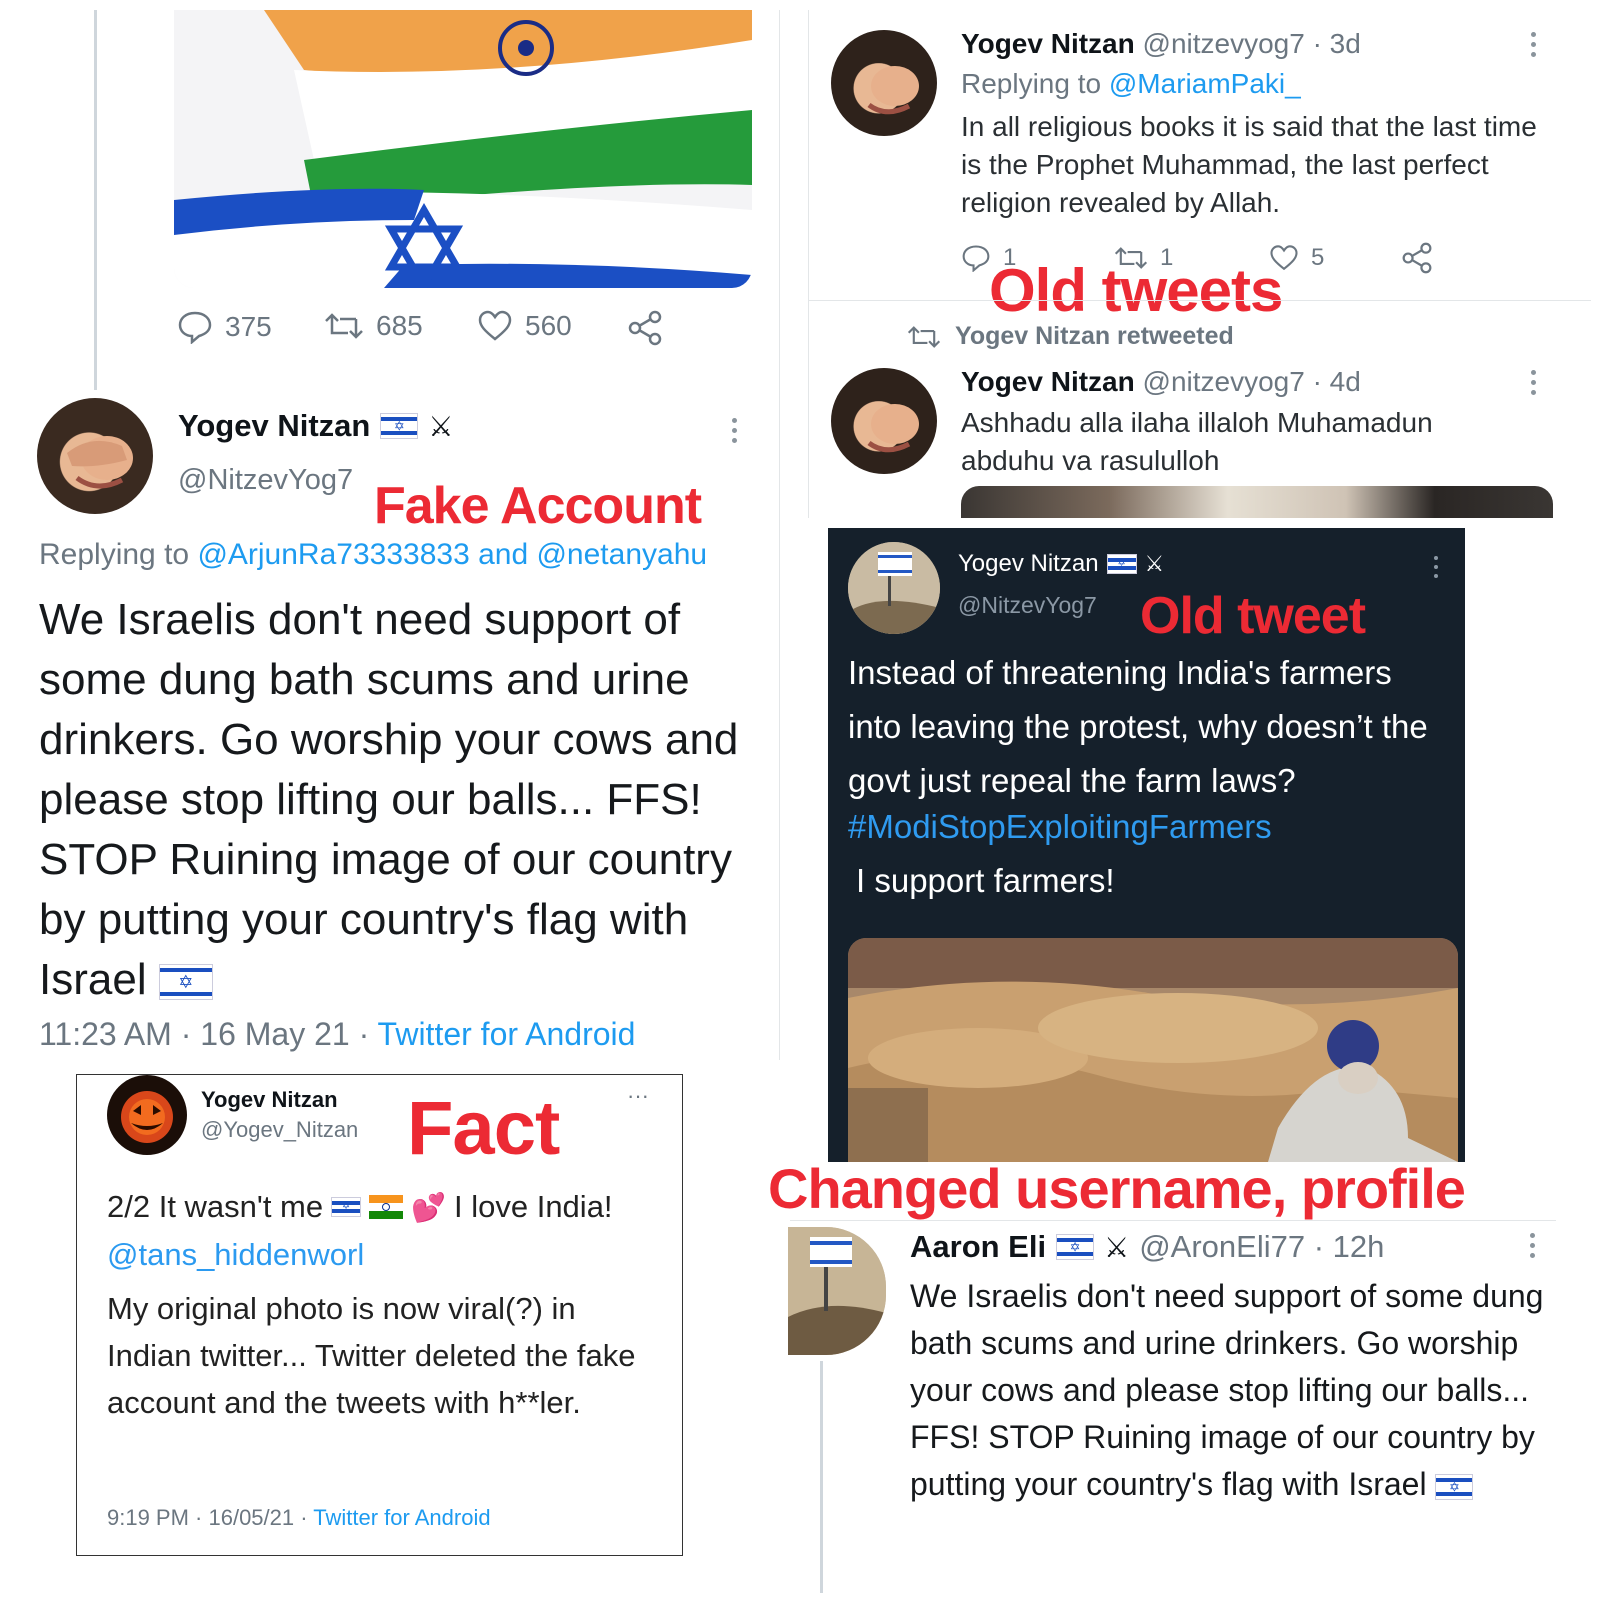 The width and height of the screenshot is (1600, 1600). I want to click on tweet-timestamp: 9:19 PM · 16/05/21 · Twitter for Android, so click(299, 1517).